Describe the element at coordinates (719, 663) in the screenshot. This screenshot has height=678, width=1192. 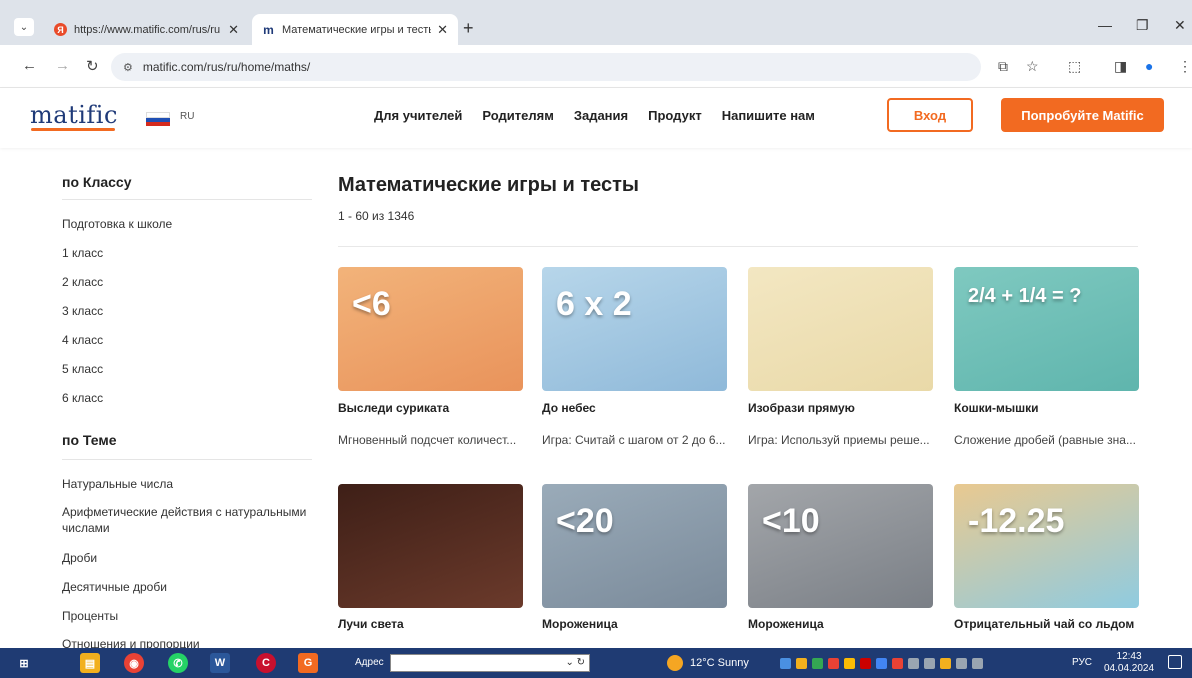
I see `weather-text: 12°C Sunny` at that location.